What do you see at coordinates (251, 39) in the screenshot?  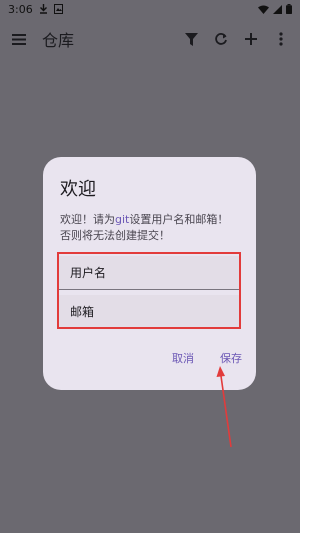 I see `add-icon` at bounding box center [251, 39].